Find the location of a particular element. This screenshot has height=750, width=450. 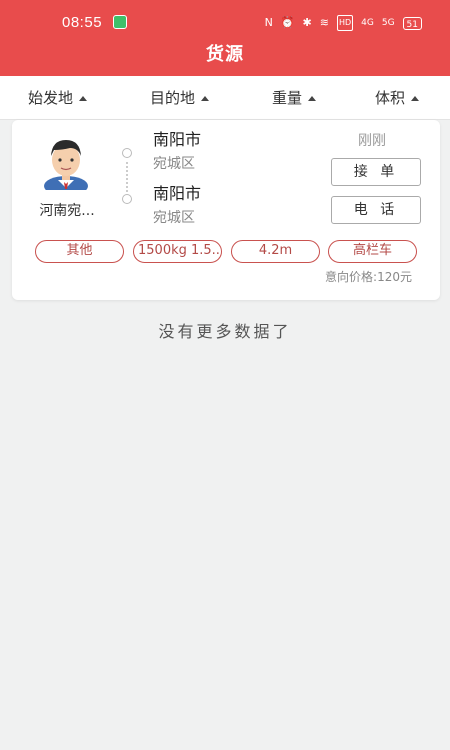

avatar is located at coordinates (66, 165).